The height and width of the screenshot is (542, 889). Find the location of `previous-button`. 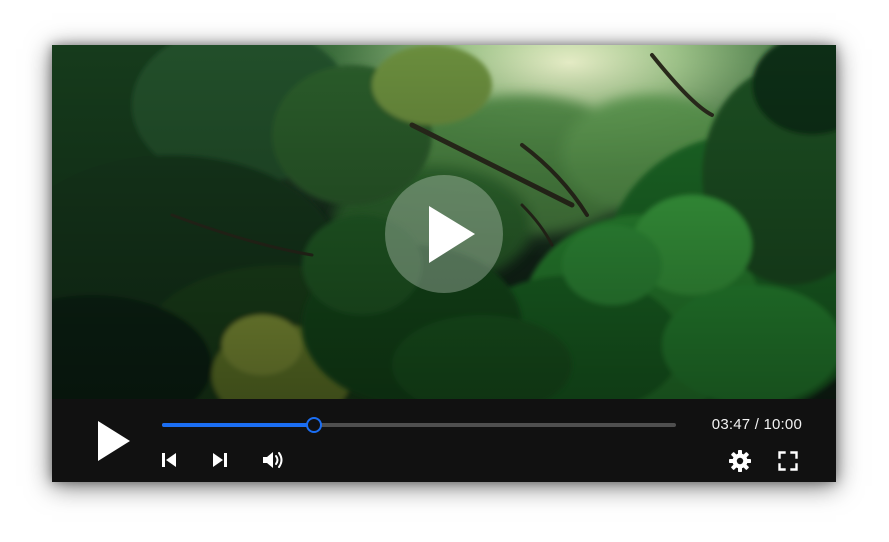

previous-button is located at coordinates (169, 460).